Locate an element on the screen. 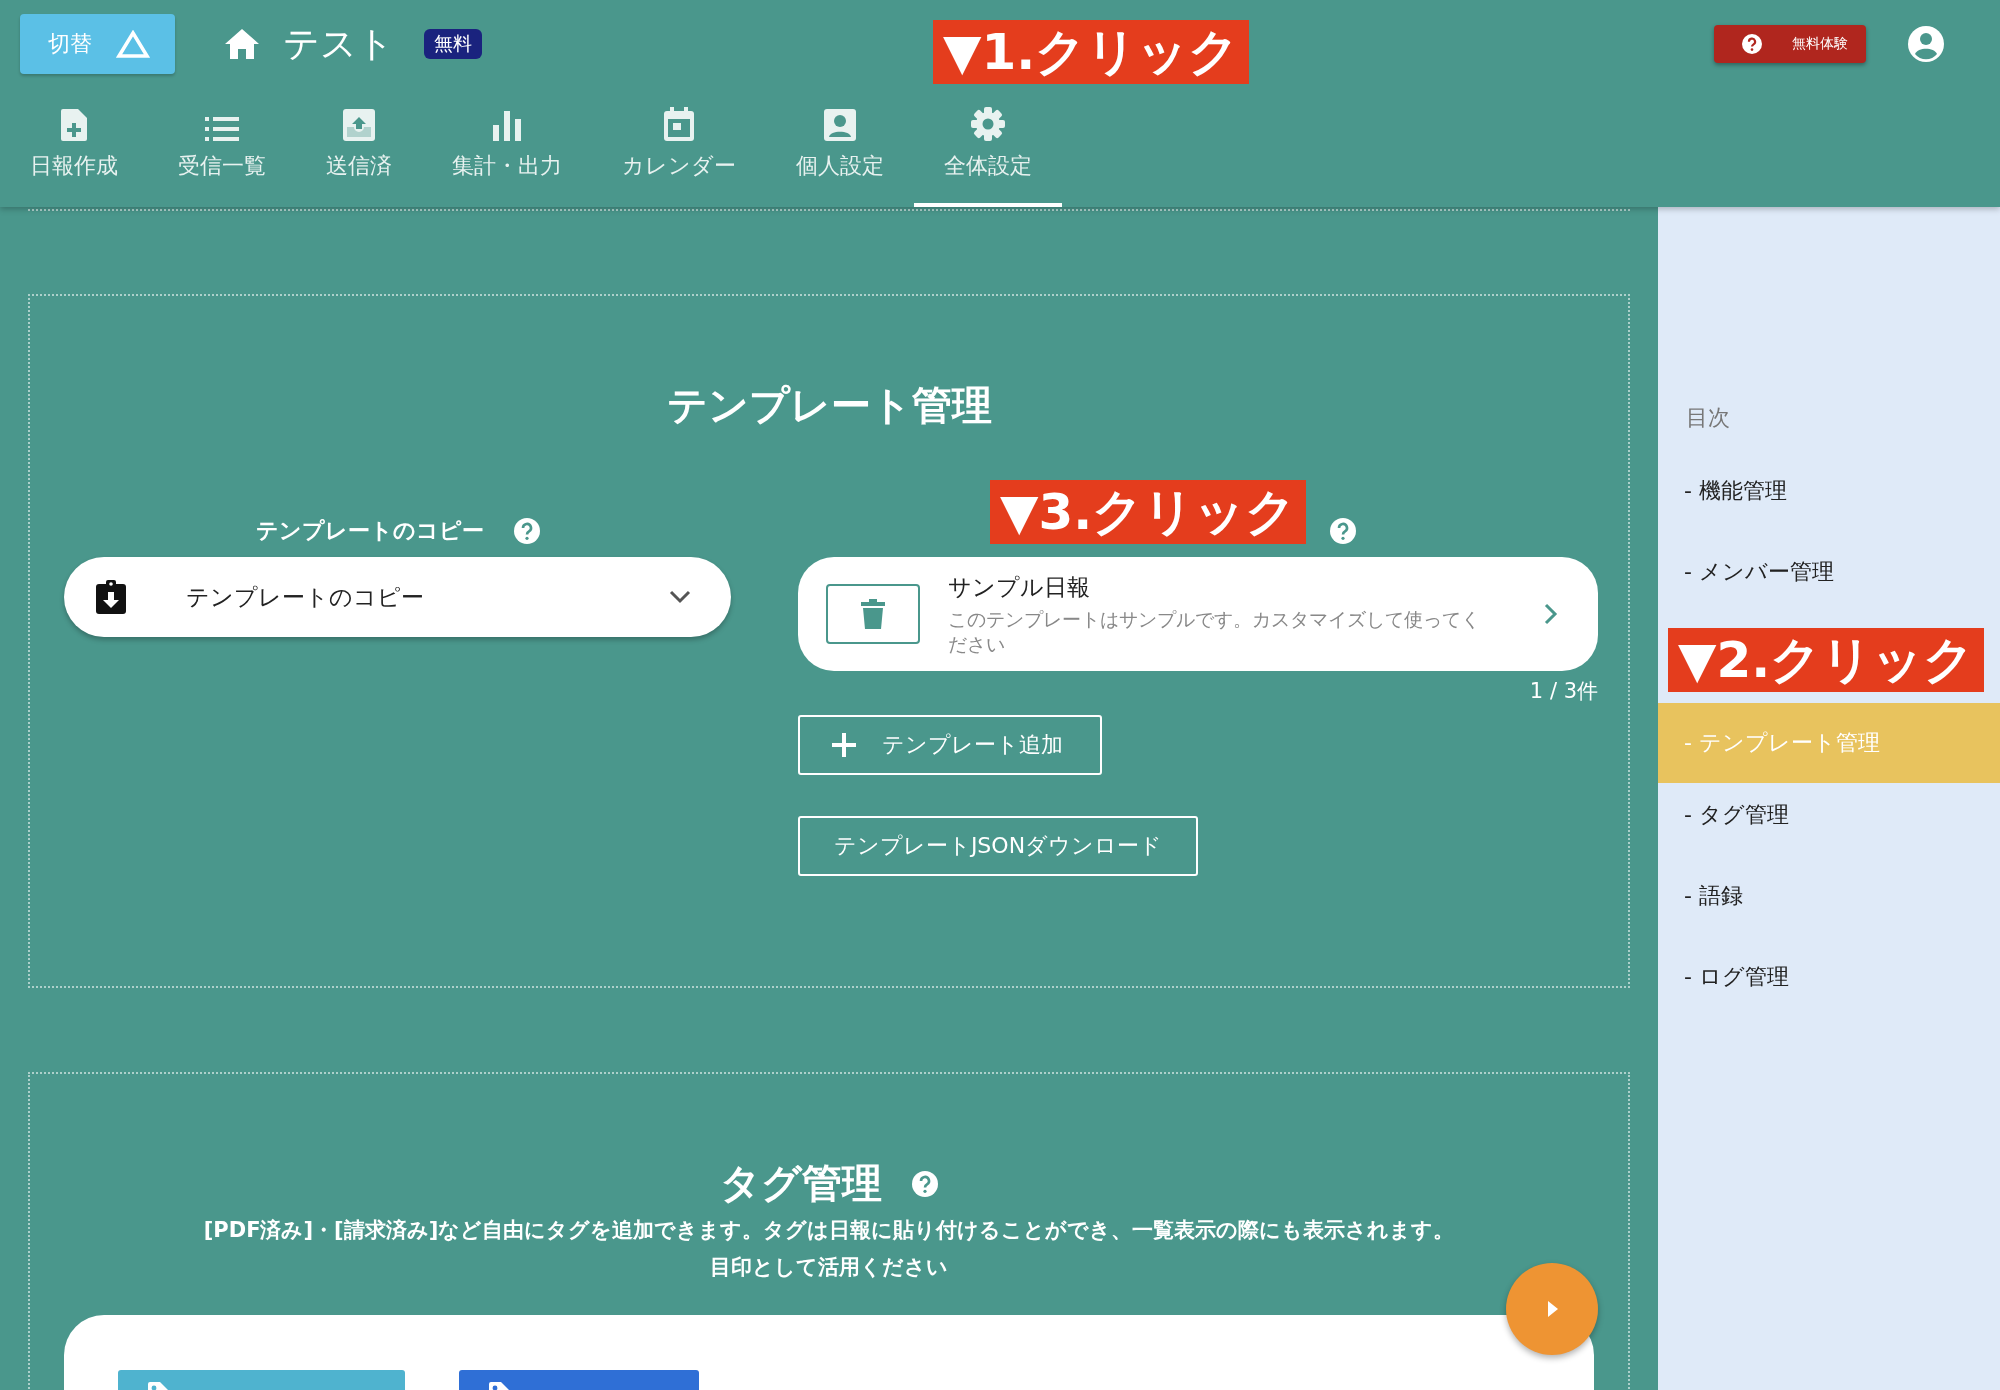 This screenshot has width=2000, height=1390. nav-tab: 送信済 is located at coordinates (359, 147).